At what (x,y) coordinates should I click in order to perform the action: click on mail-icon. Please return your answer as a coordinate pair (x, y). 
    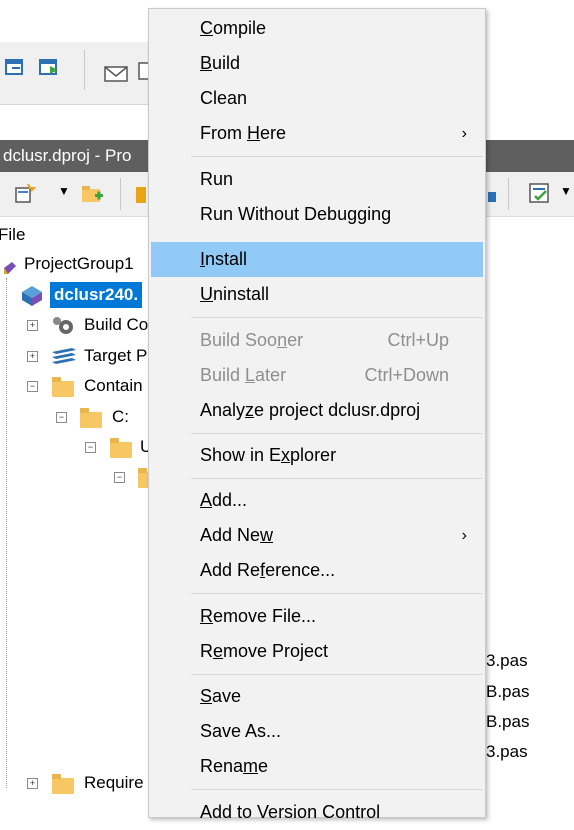
    Looking at the image, I should click on (116, 74).